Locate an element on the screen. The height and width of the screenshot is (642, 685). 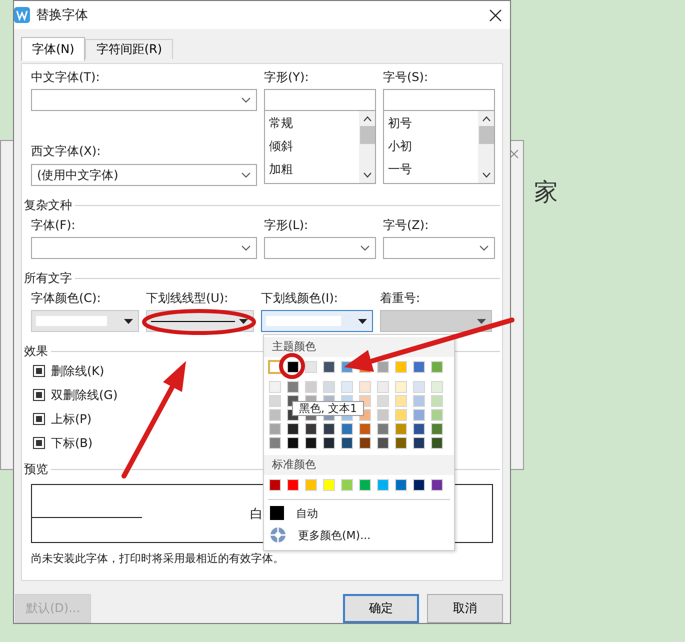
field-label: 下划线线型(U): is located at coordinates (188, 298).